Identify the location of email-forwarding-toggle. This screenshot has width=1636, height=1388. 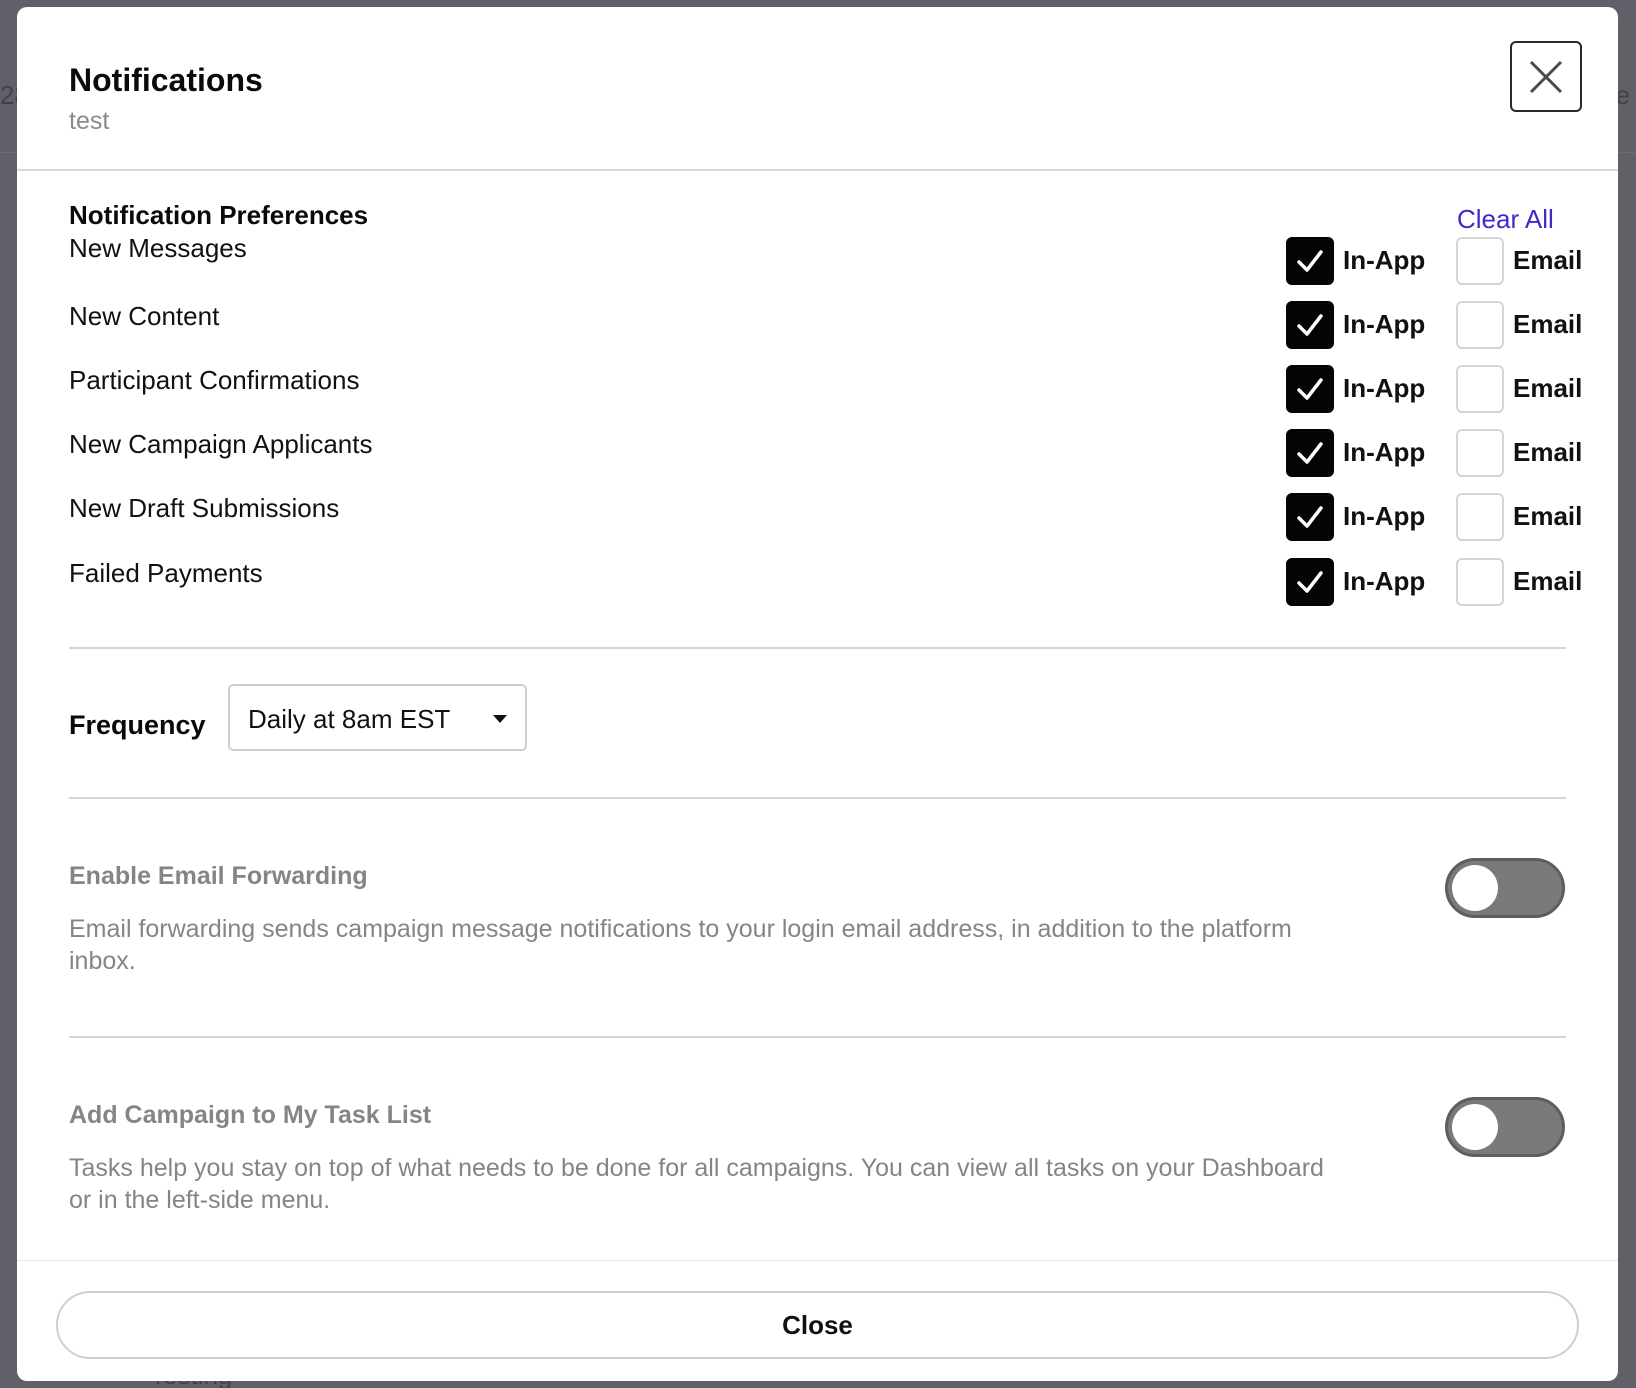
(1505, 888).